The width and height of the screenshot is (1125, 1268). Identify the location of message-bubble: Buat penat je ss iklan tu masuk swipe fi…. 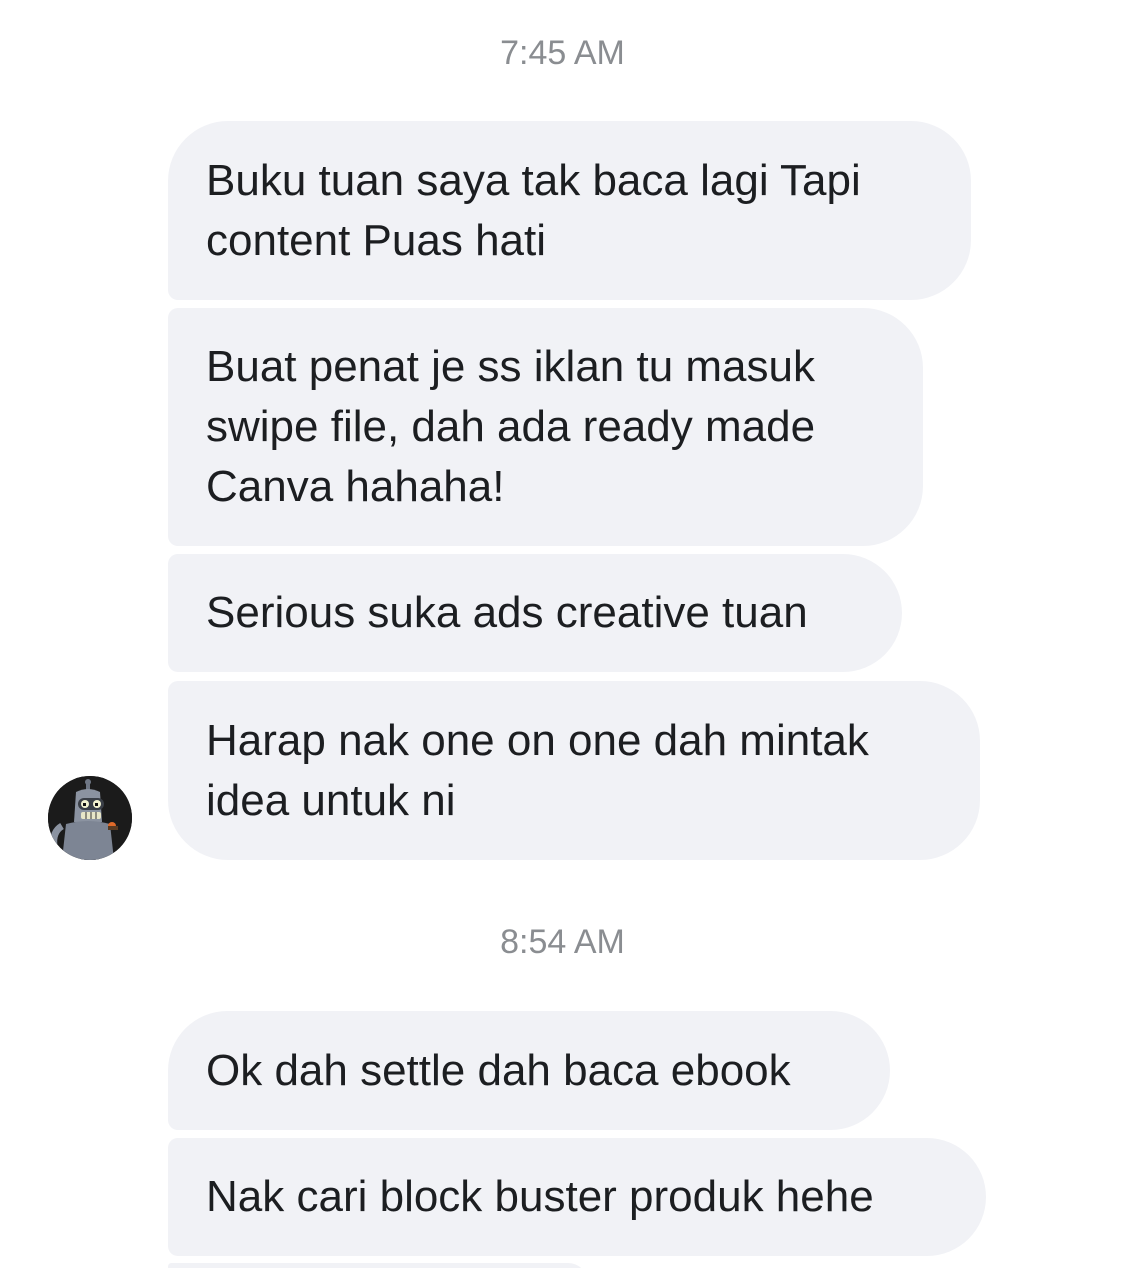
(545, 427).